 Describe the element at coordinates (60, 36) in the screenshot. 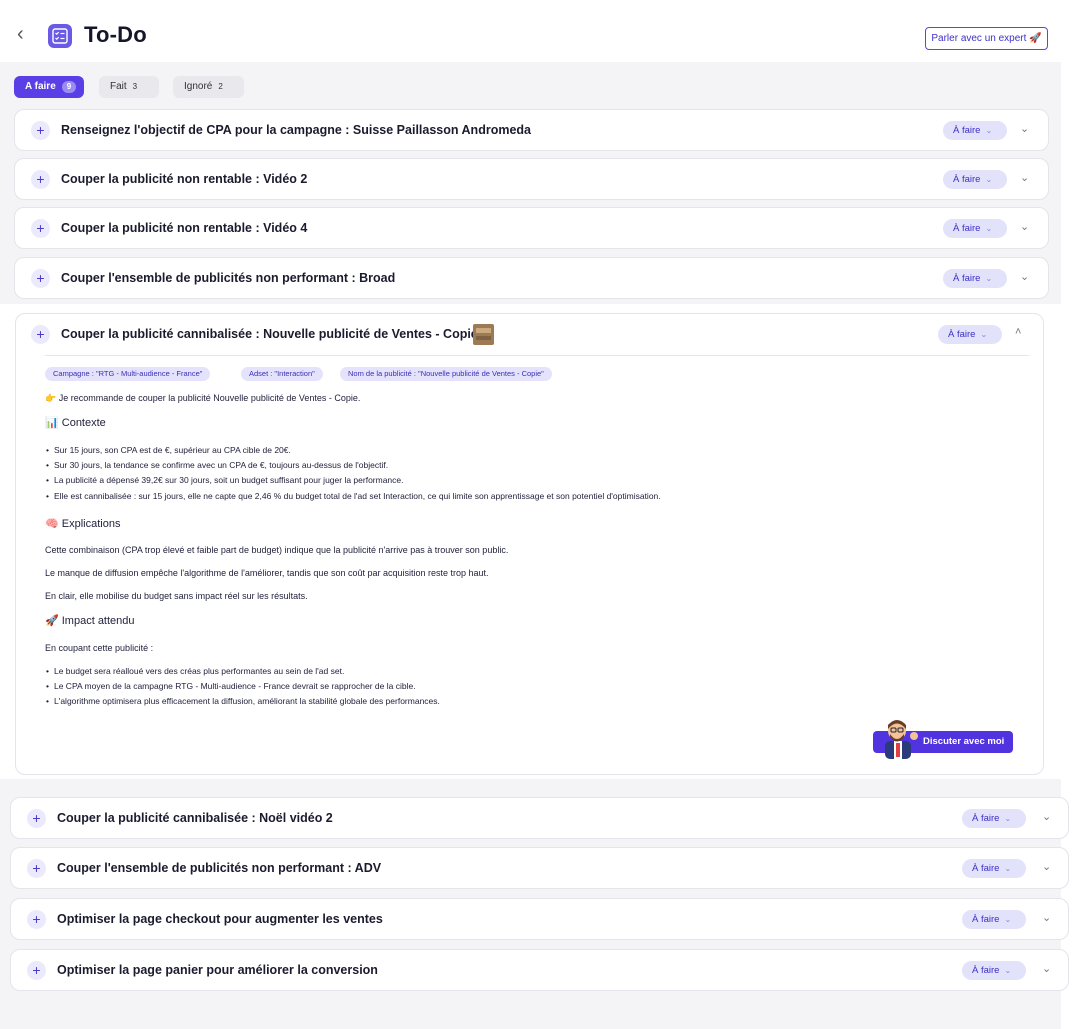

I see `checklist-icon` at that location.